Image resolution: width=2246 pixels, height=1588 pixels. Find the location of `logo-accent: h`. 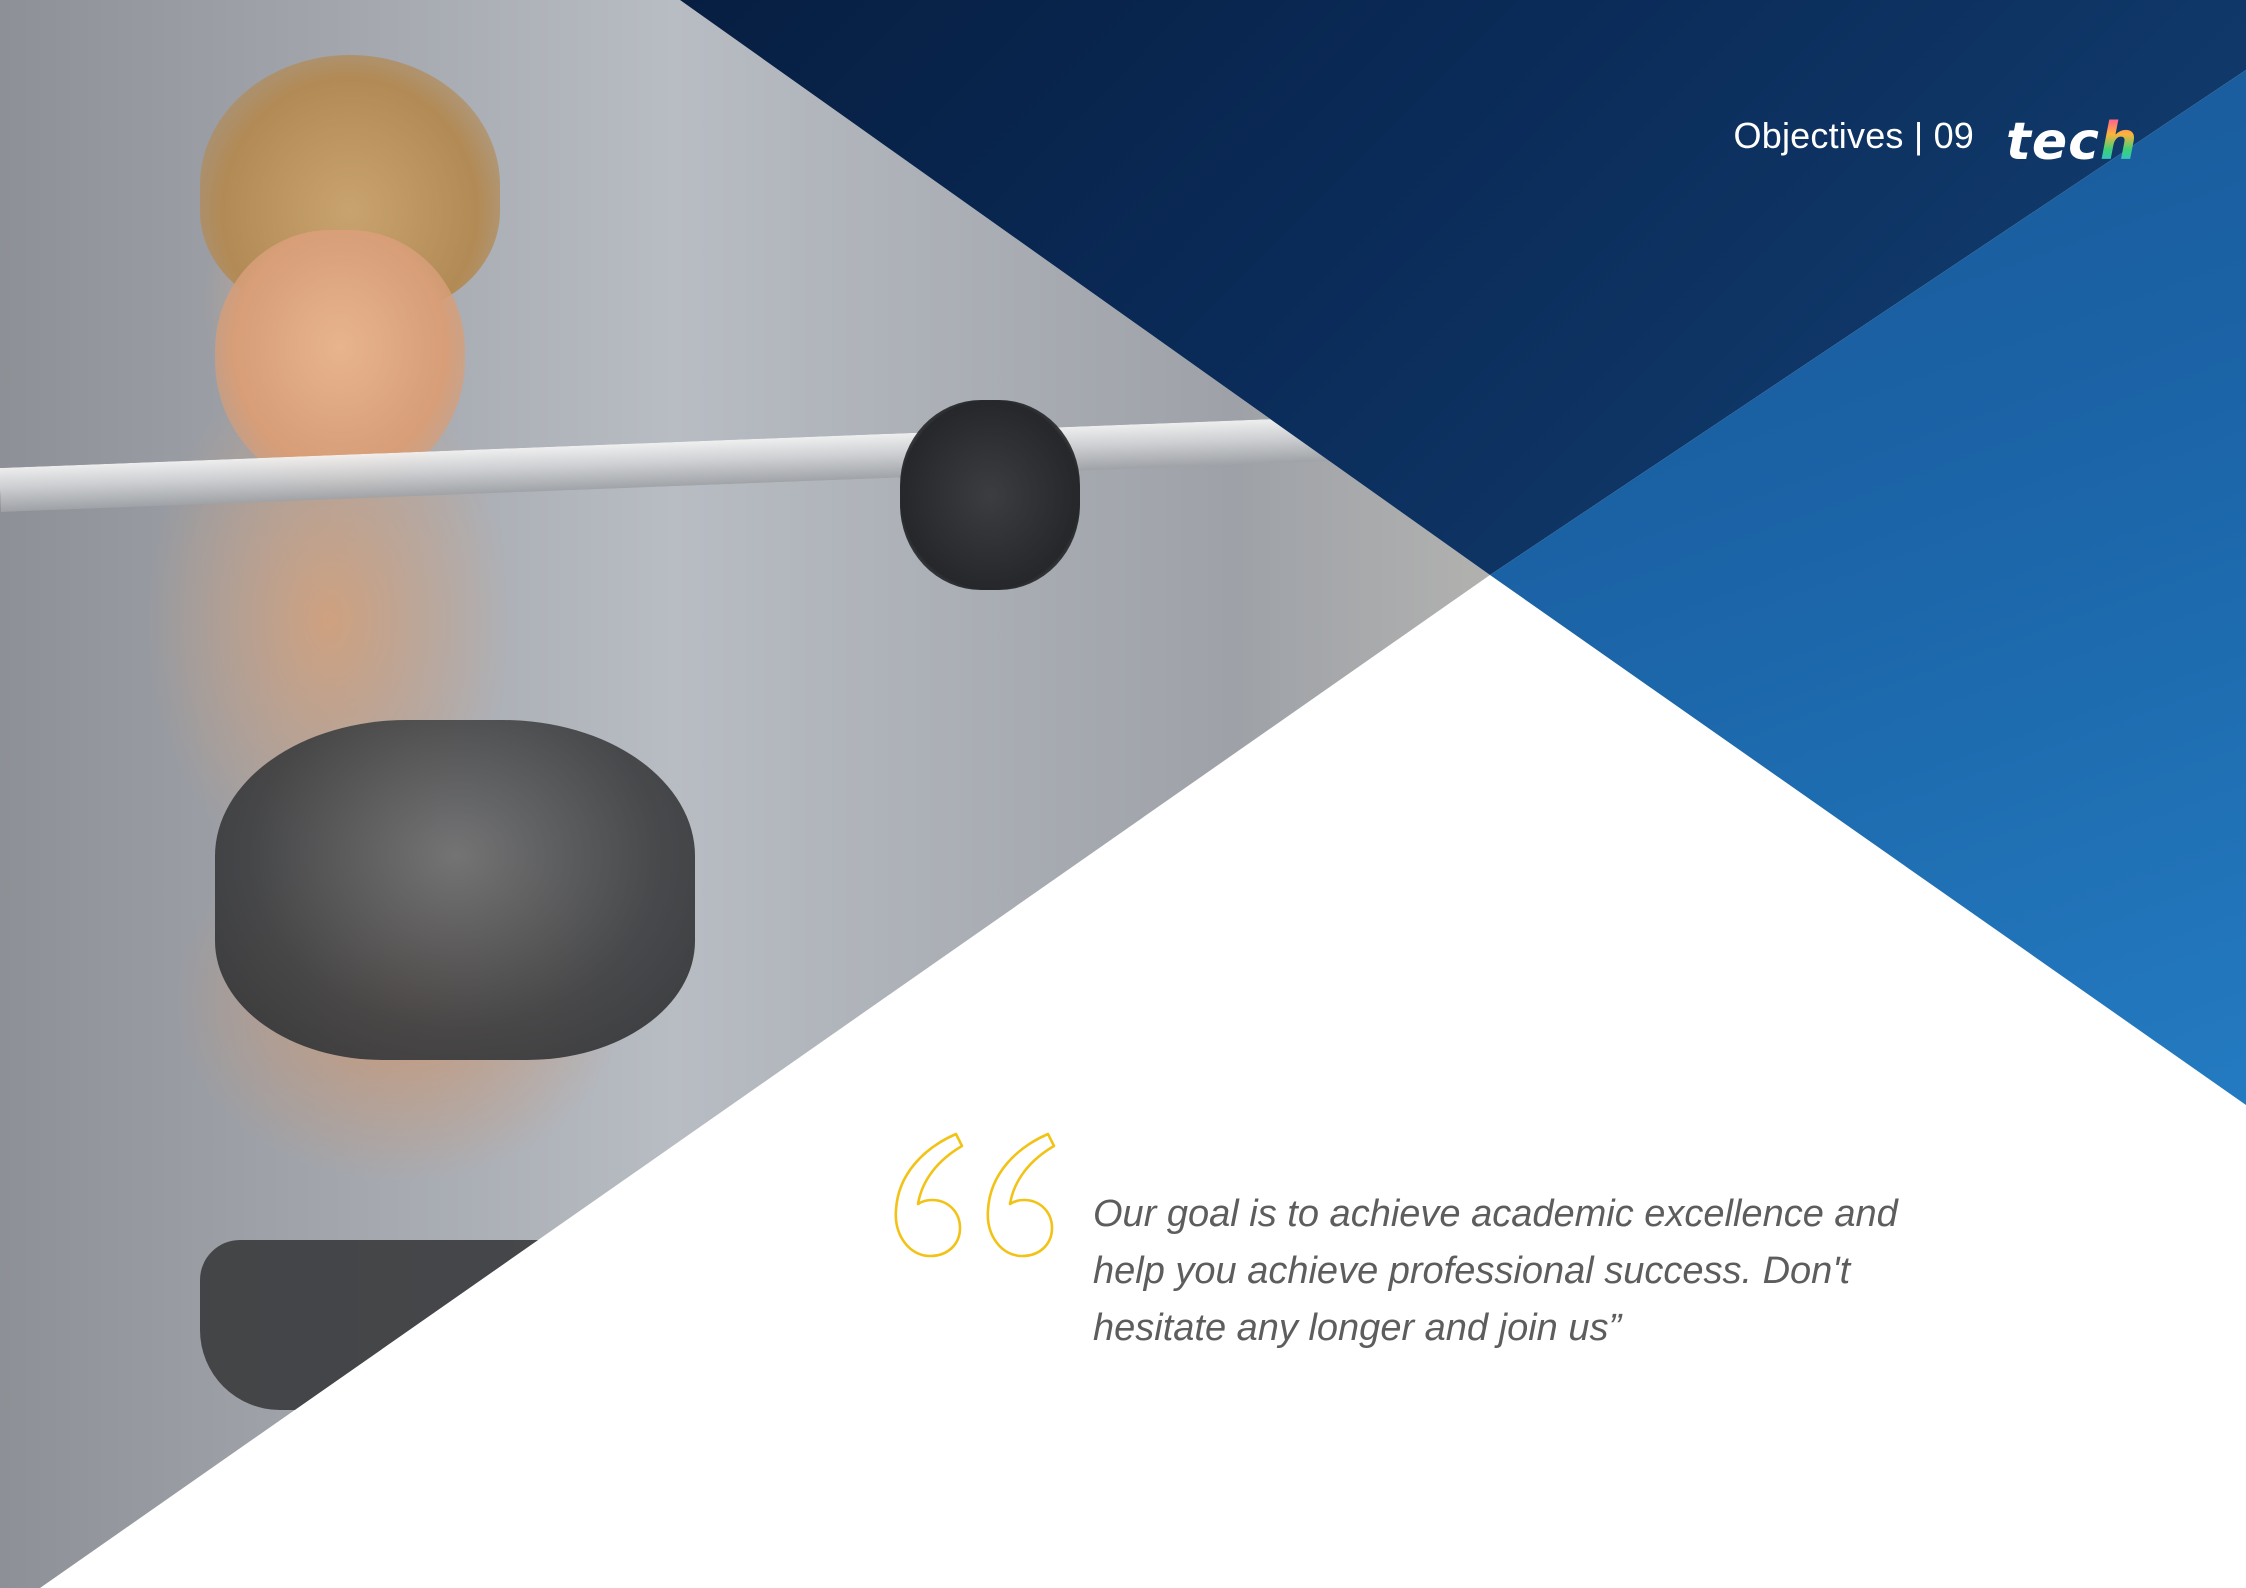

logo-accent: h is located at coordinates (2118, 142).